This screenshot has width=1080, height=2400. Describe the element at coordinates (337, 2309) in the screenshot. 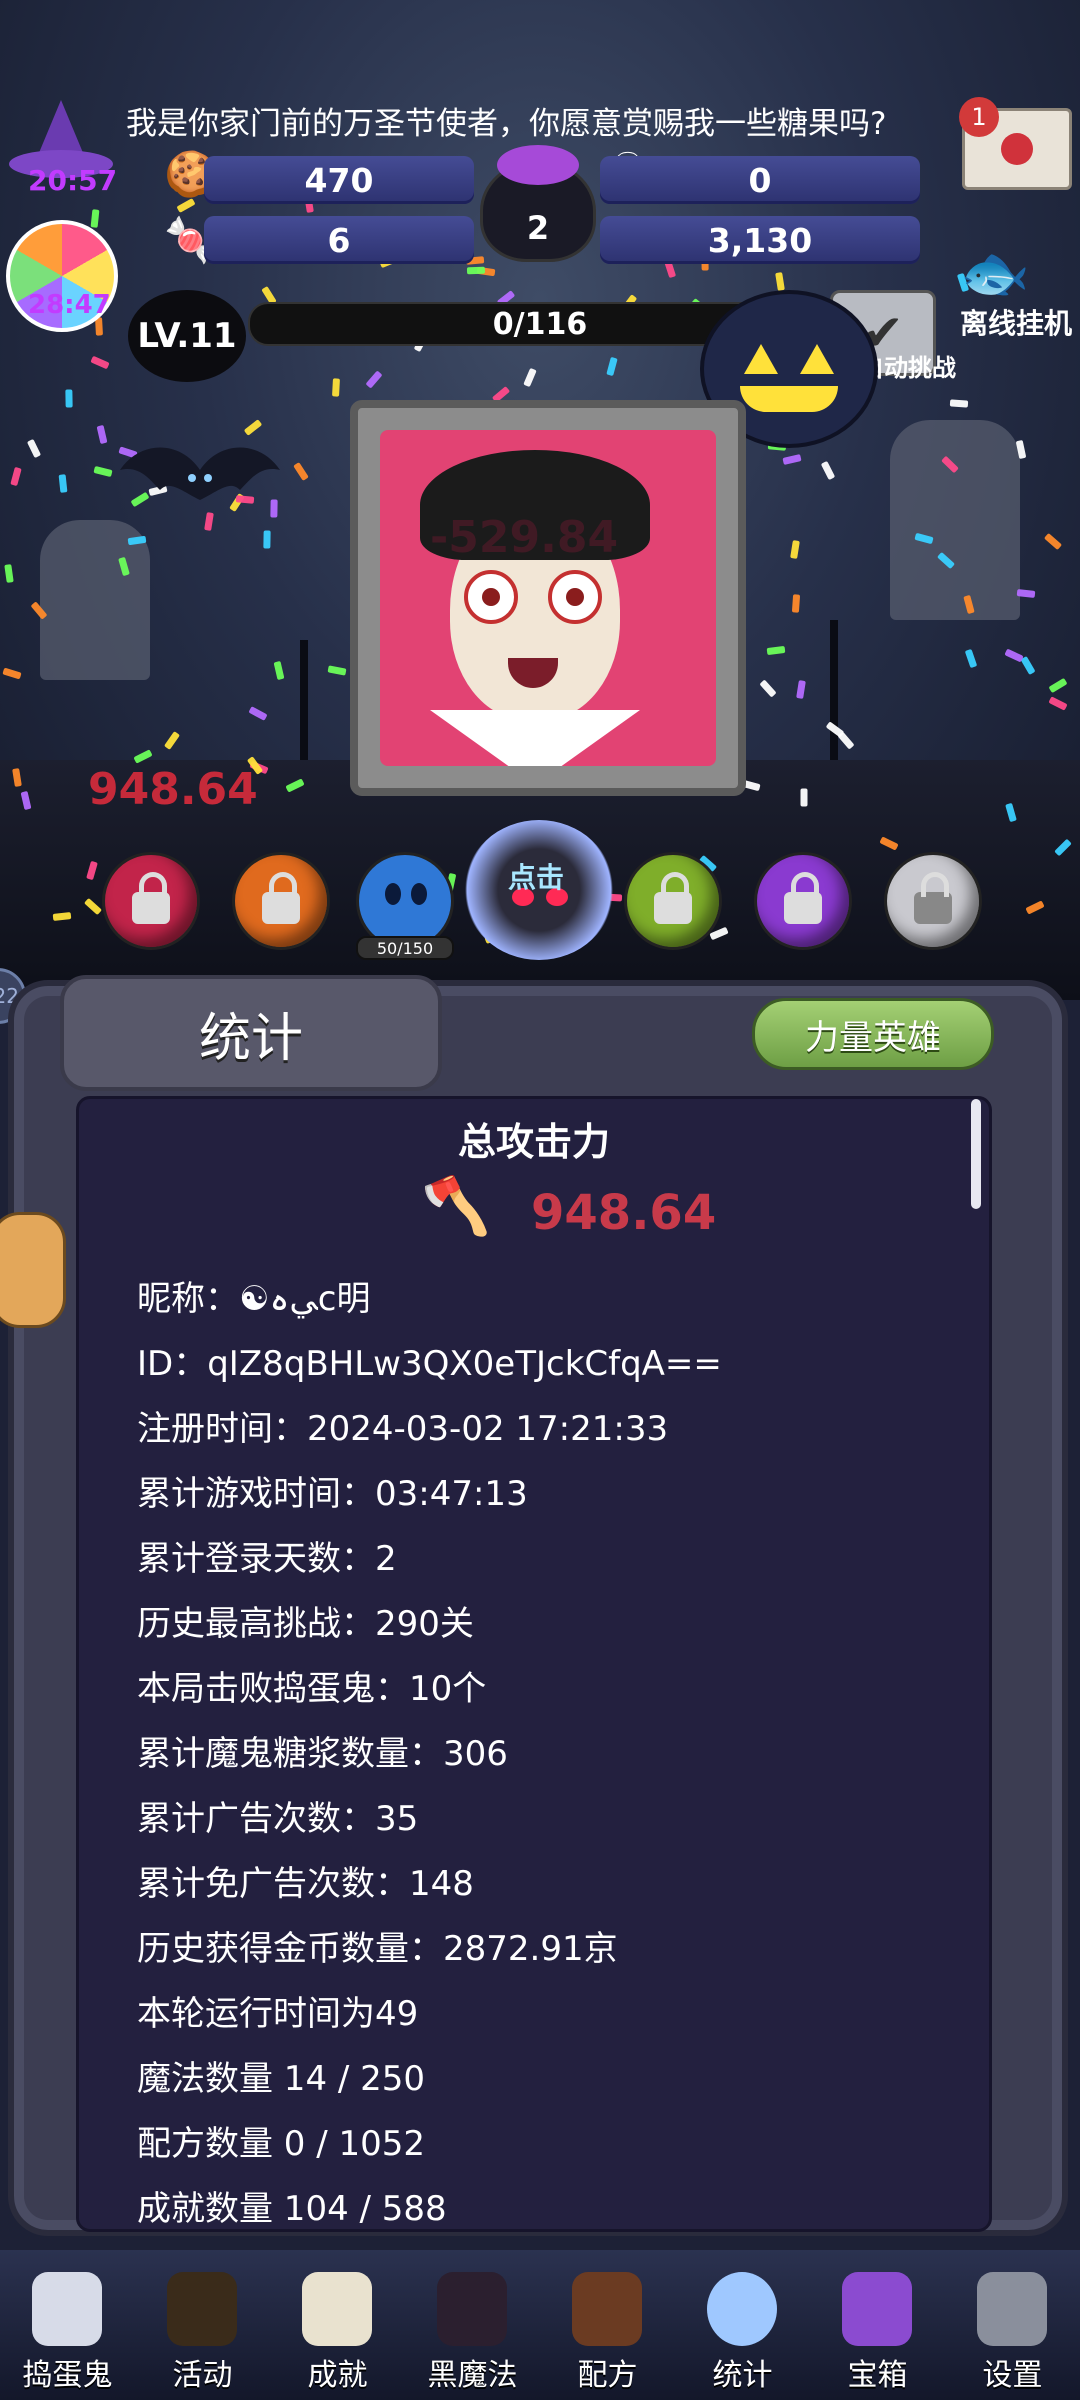

I see `skull-icon` at that location.